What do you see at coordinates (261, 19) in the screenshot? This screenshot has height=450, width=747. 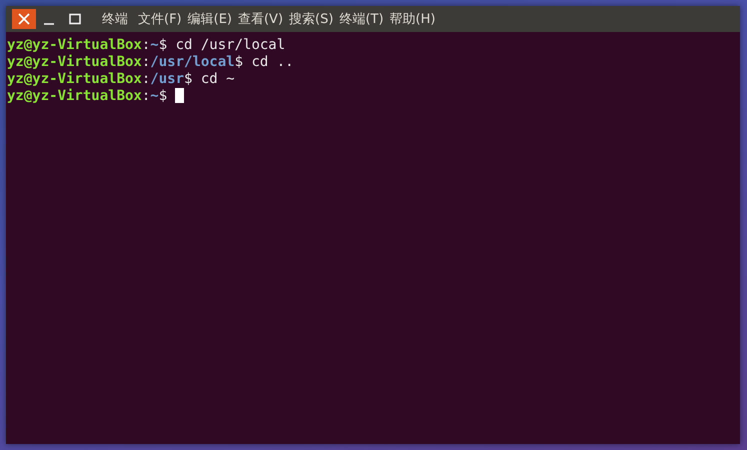 I see `menu-item: 查看(V)` at bounding box center [261, 19].